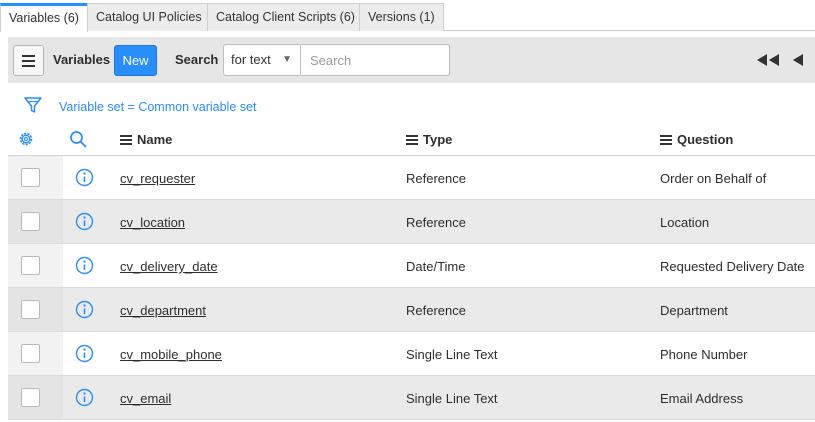 The height and width of the screenshot is (422, 815). Describe the element at coordinates (78, 139) in the screenshot. I see `search-icon` at that location.